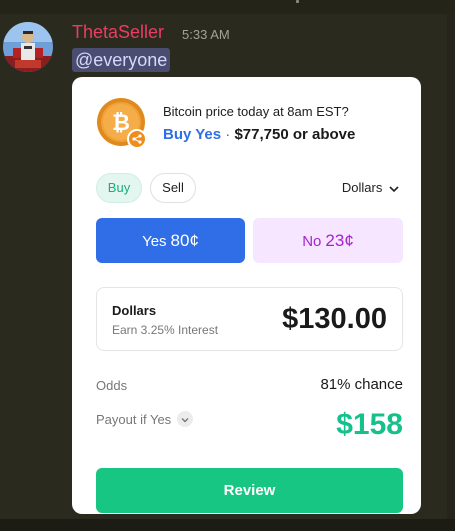 The image size is (455, 531). Describe the element at coordinates (154, 241) in the screenshot. I see `yes-label: Yes` at that location.